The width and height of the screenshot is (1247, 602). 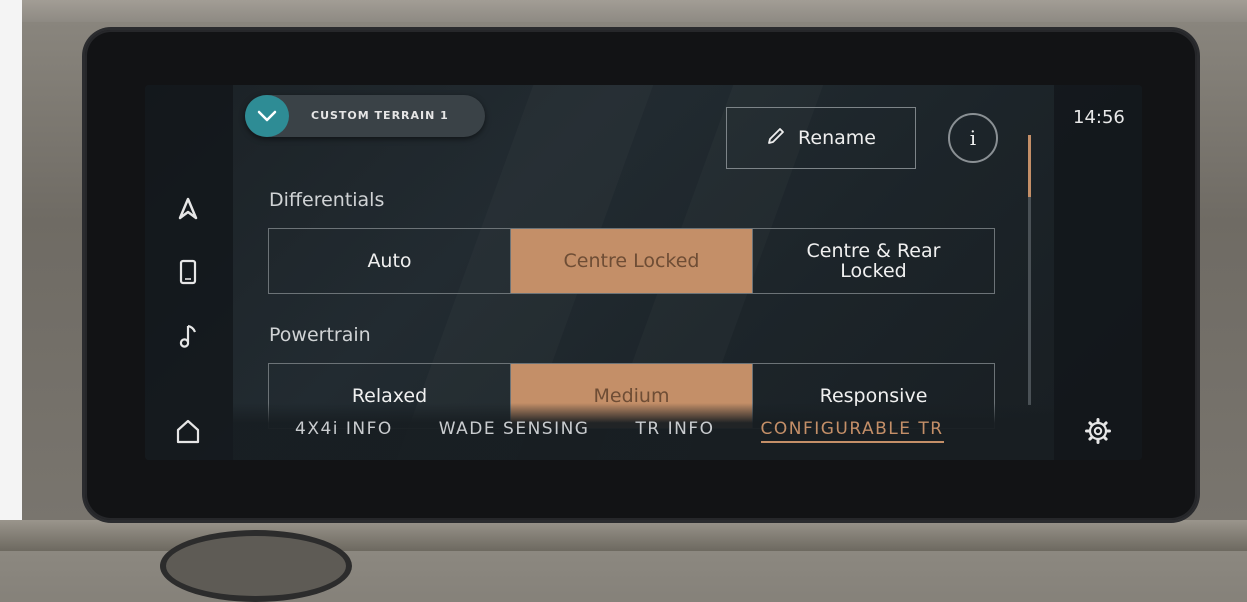 I want to click on option-auto: Auto, so click(x=390, y=261).